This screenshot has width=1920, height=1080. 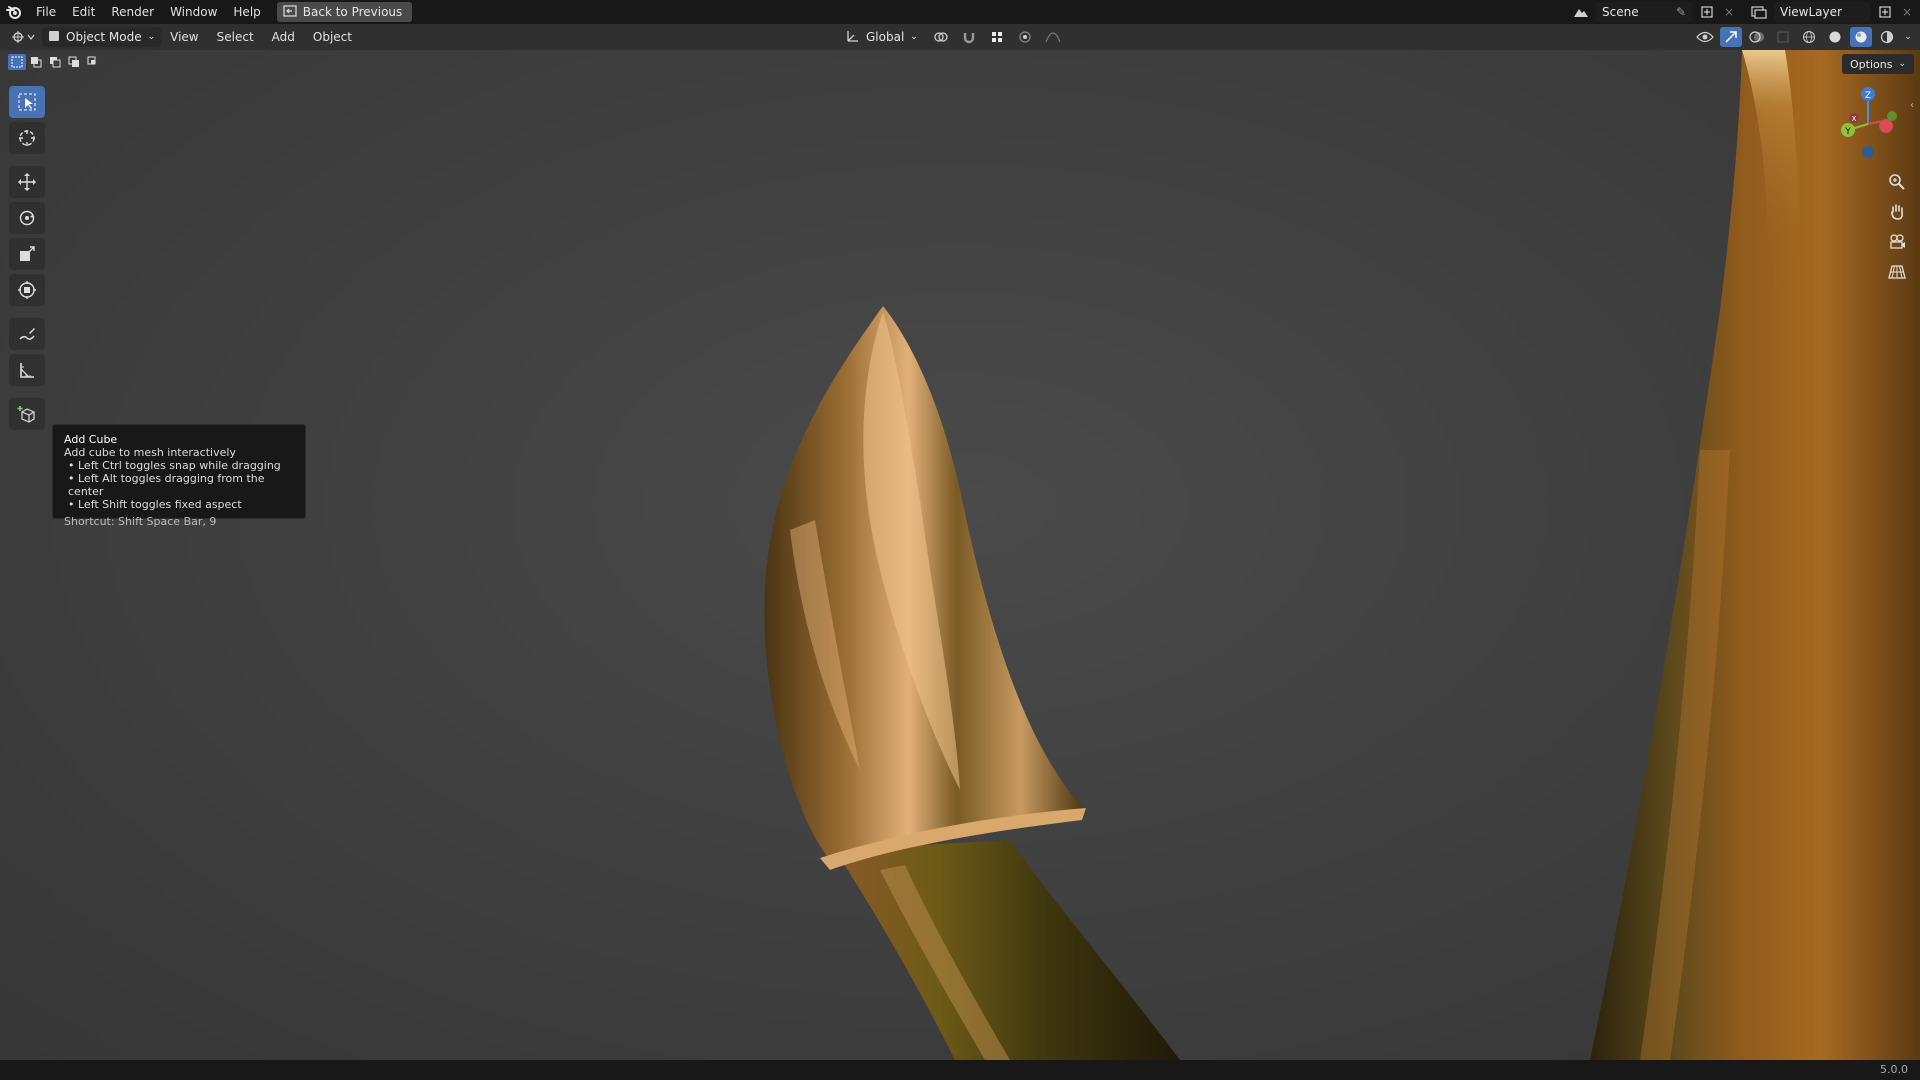 What do you see at coordinates (155, 504) in the screenshot?
I see `tooltip-bullet: • Left Shift toggles fixed aspect` at bounding box center [155, 504].